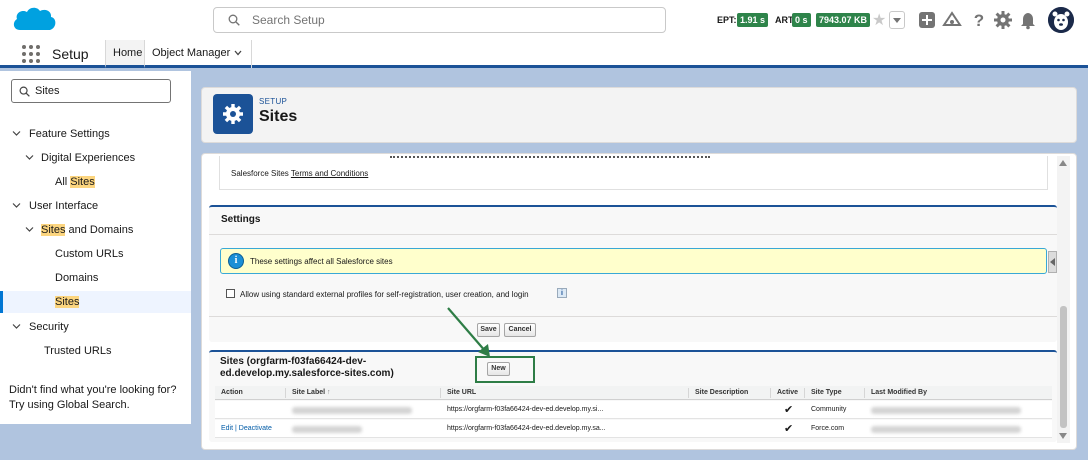  Describe the element at coordinates (1063, 299) in the screenshot. I see `content-scrollbar` at that location.